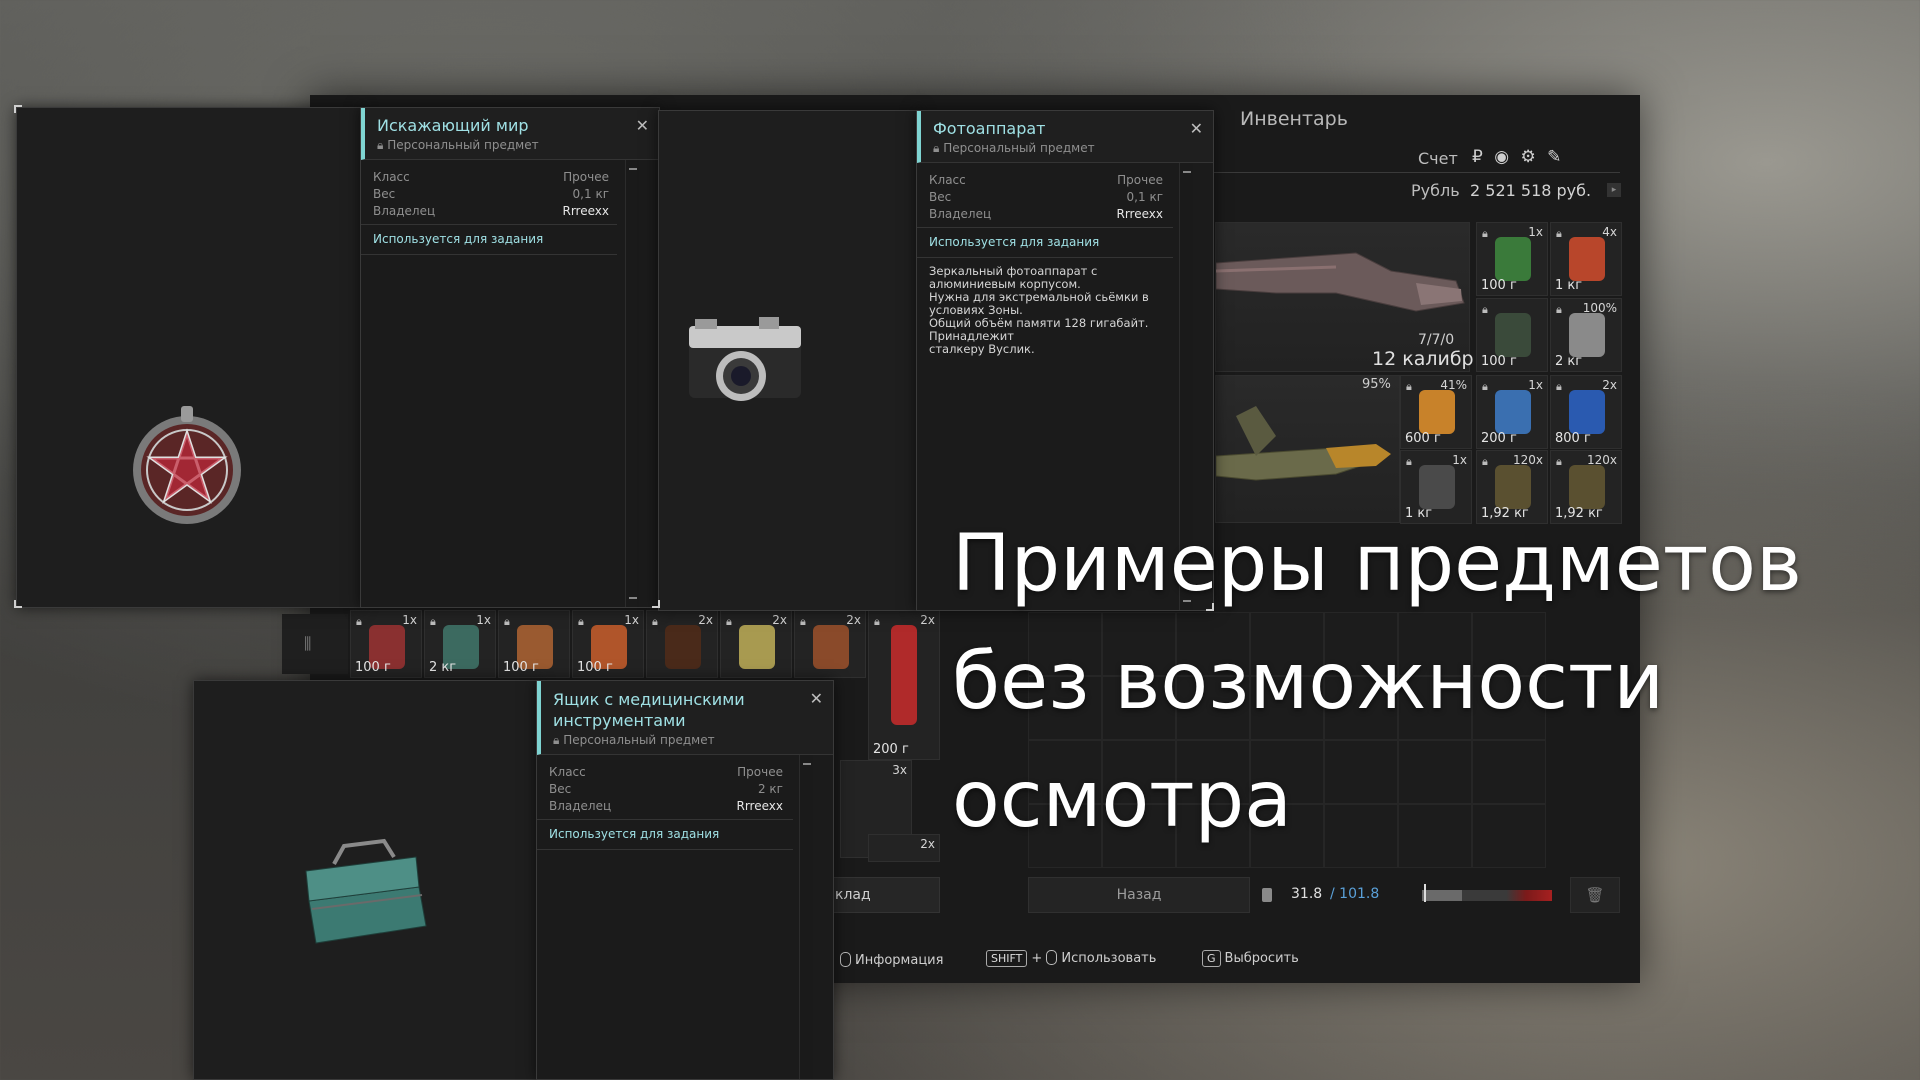 Image resolution: width=1920 pixels, height=1080 pixels. I want to click on toolbox-icon, so click(366, 891).